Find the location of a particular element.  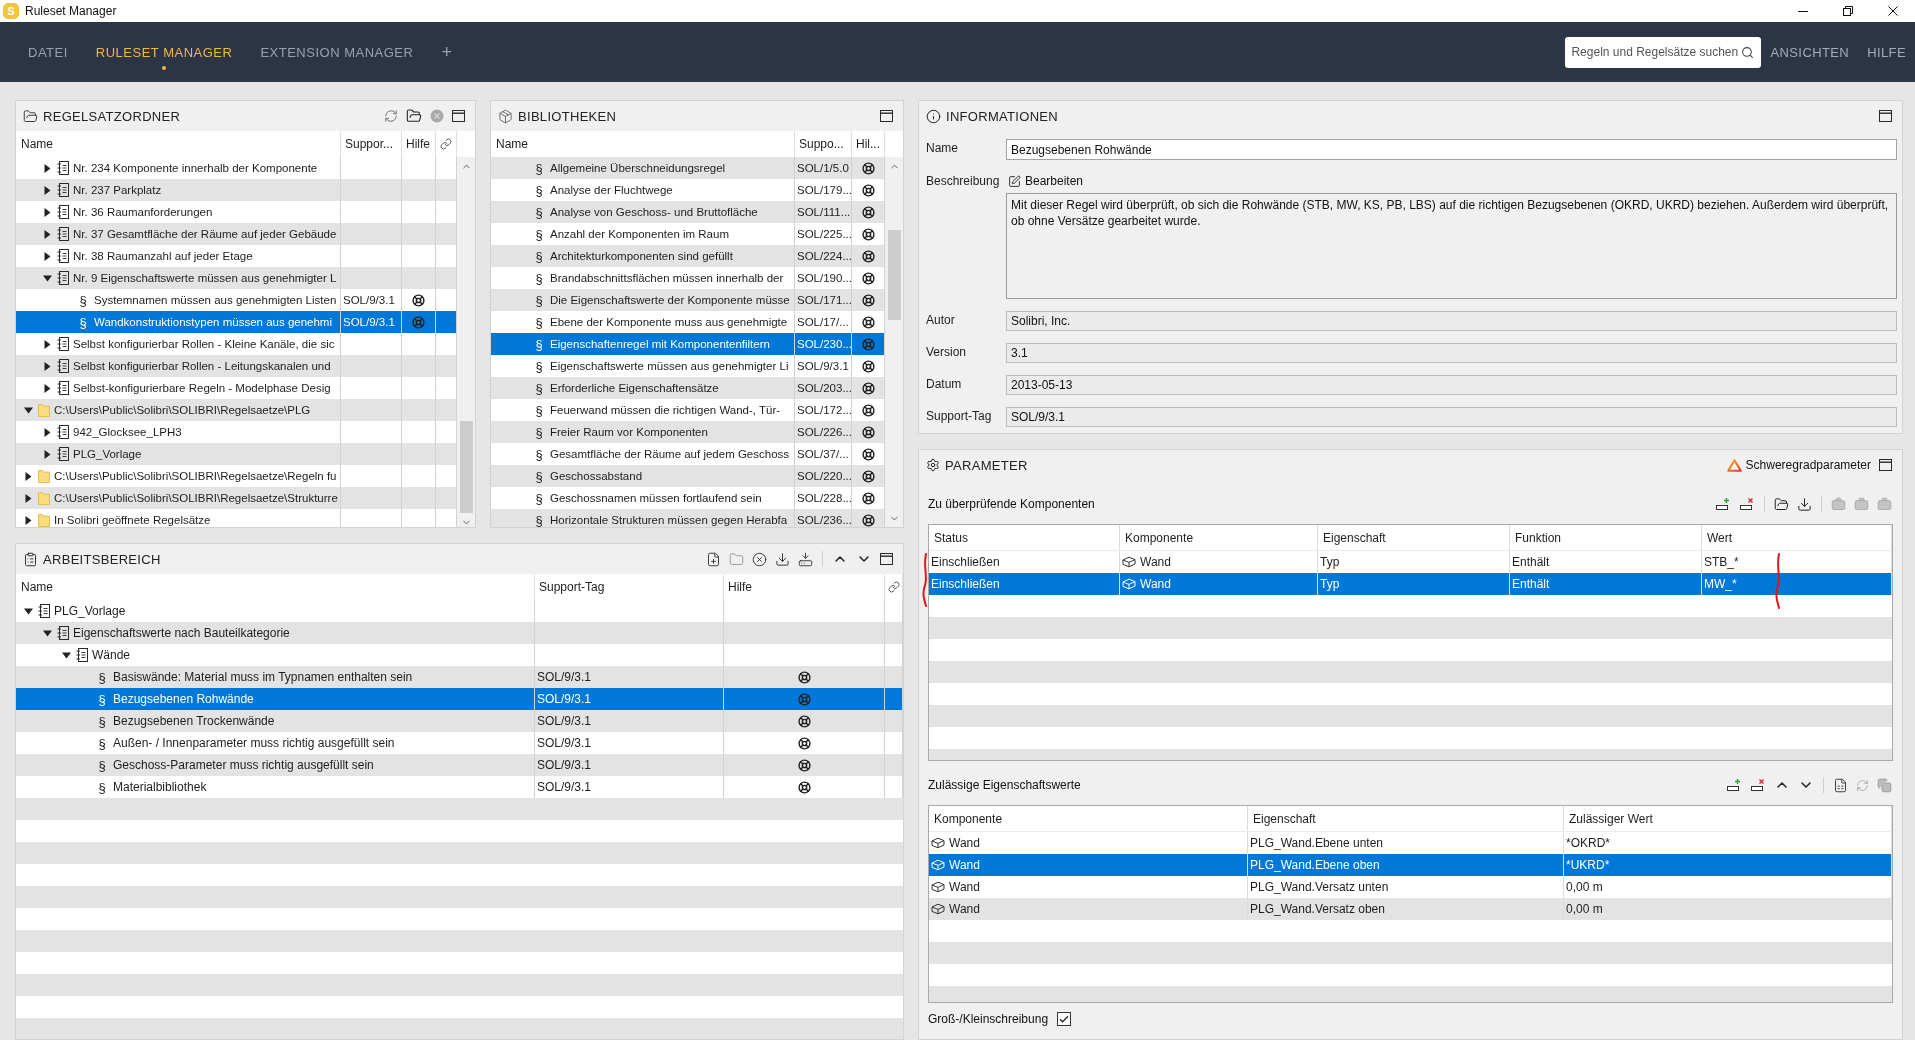

field-label: Version is located at coordinates (947, 352).